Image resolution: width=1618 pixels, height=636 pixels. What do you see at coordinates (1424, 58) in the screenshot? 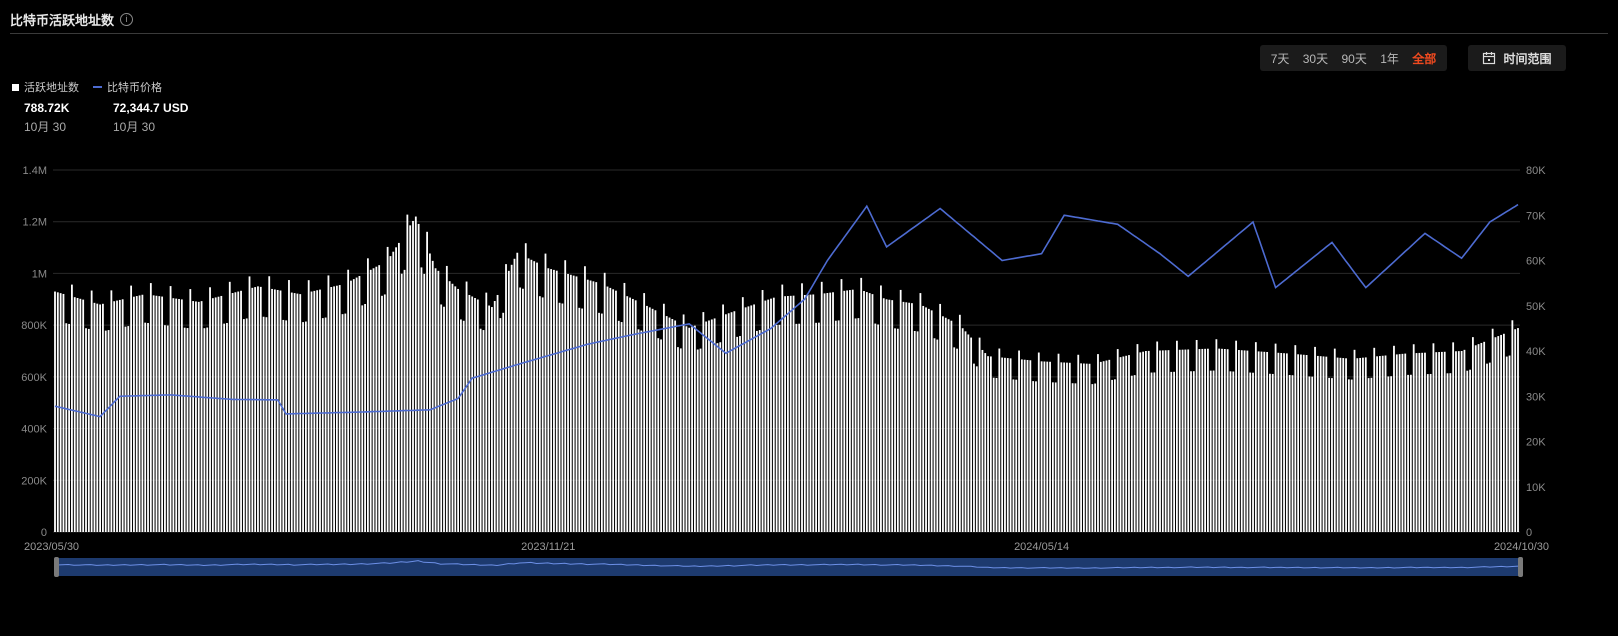
I see `range-all-button: 全部` at bounding box center [1424, 58].